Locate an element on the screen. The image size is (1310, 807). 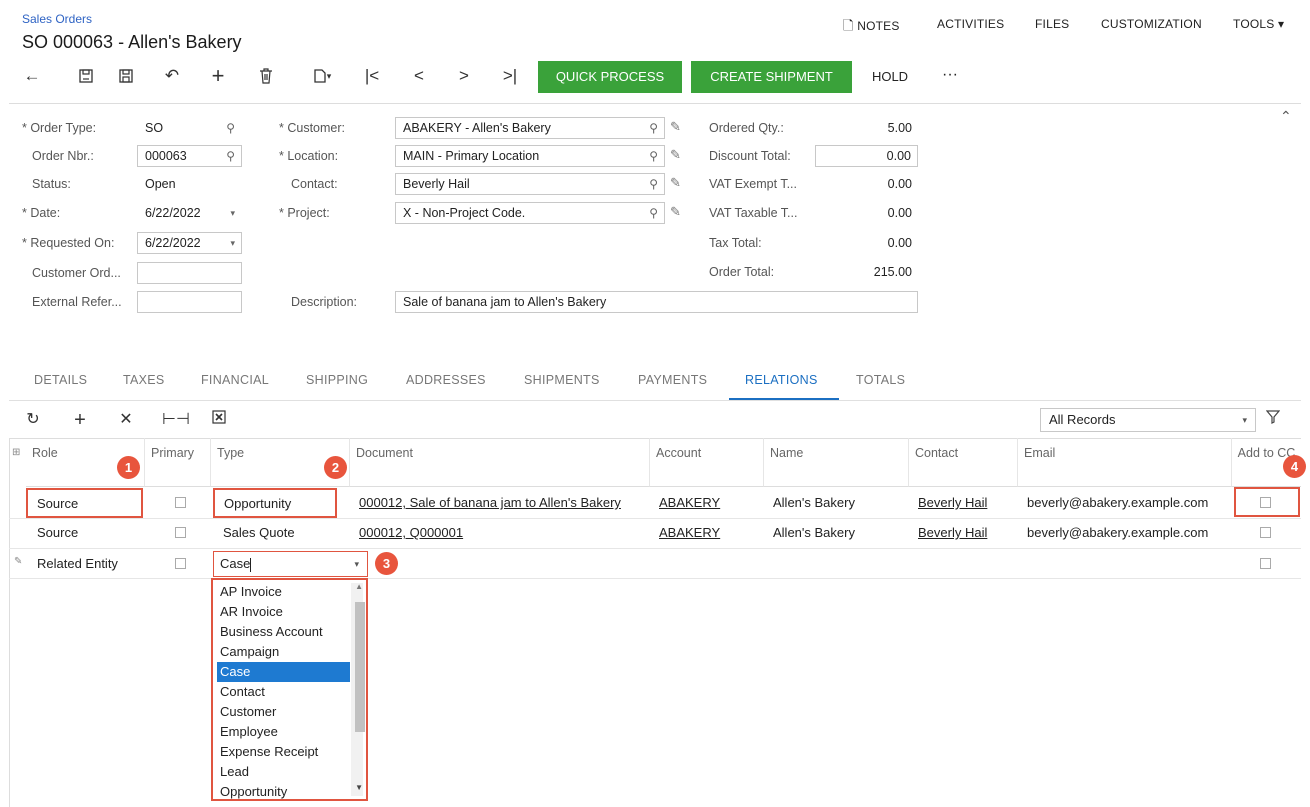
row1-contact-link: Beverly Hail is located at coordinates (952, 503).